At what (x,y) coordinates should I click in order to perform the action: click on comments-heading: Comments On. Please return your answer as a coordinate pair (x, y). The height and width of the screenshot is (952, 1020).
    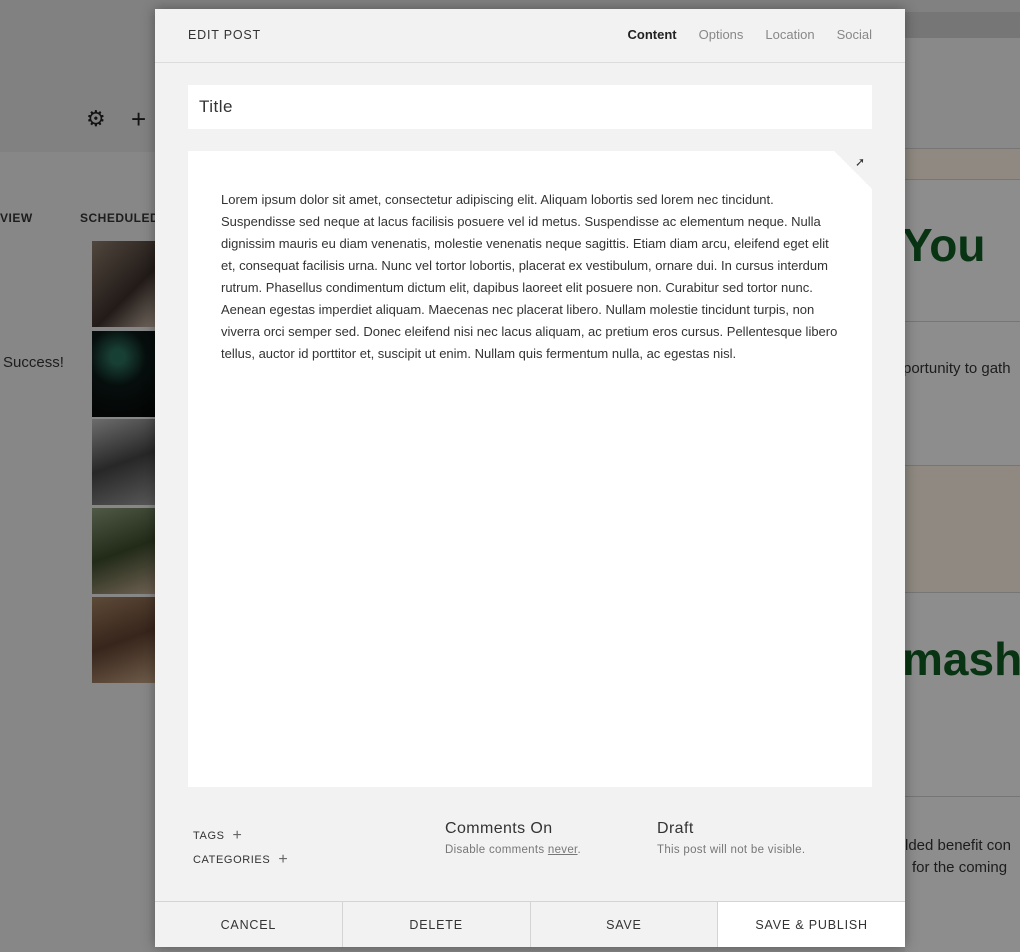
    Looking at the image, I should click on (499, 828).